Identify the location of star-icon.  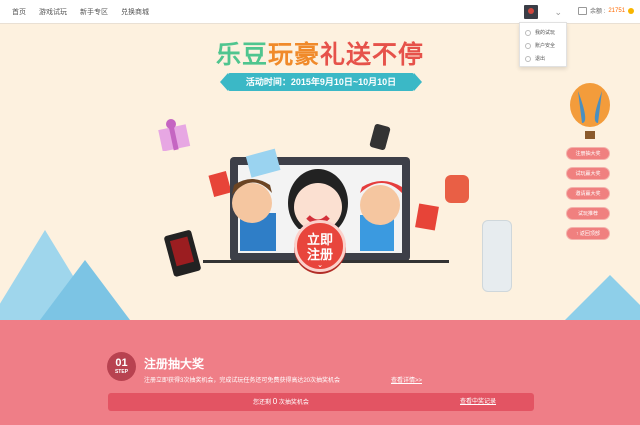
(528, 32).